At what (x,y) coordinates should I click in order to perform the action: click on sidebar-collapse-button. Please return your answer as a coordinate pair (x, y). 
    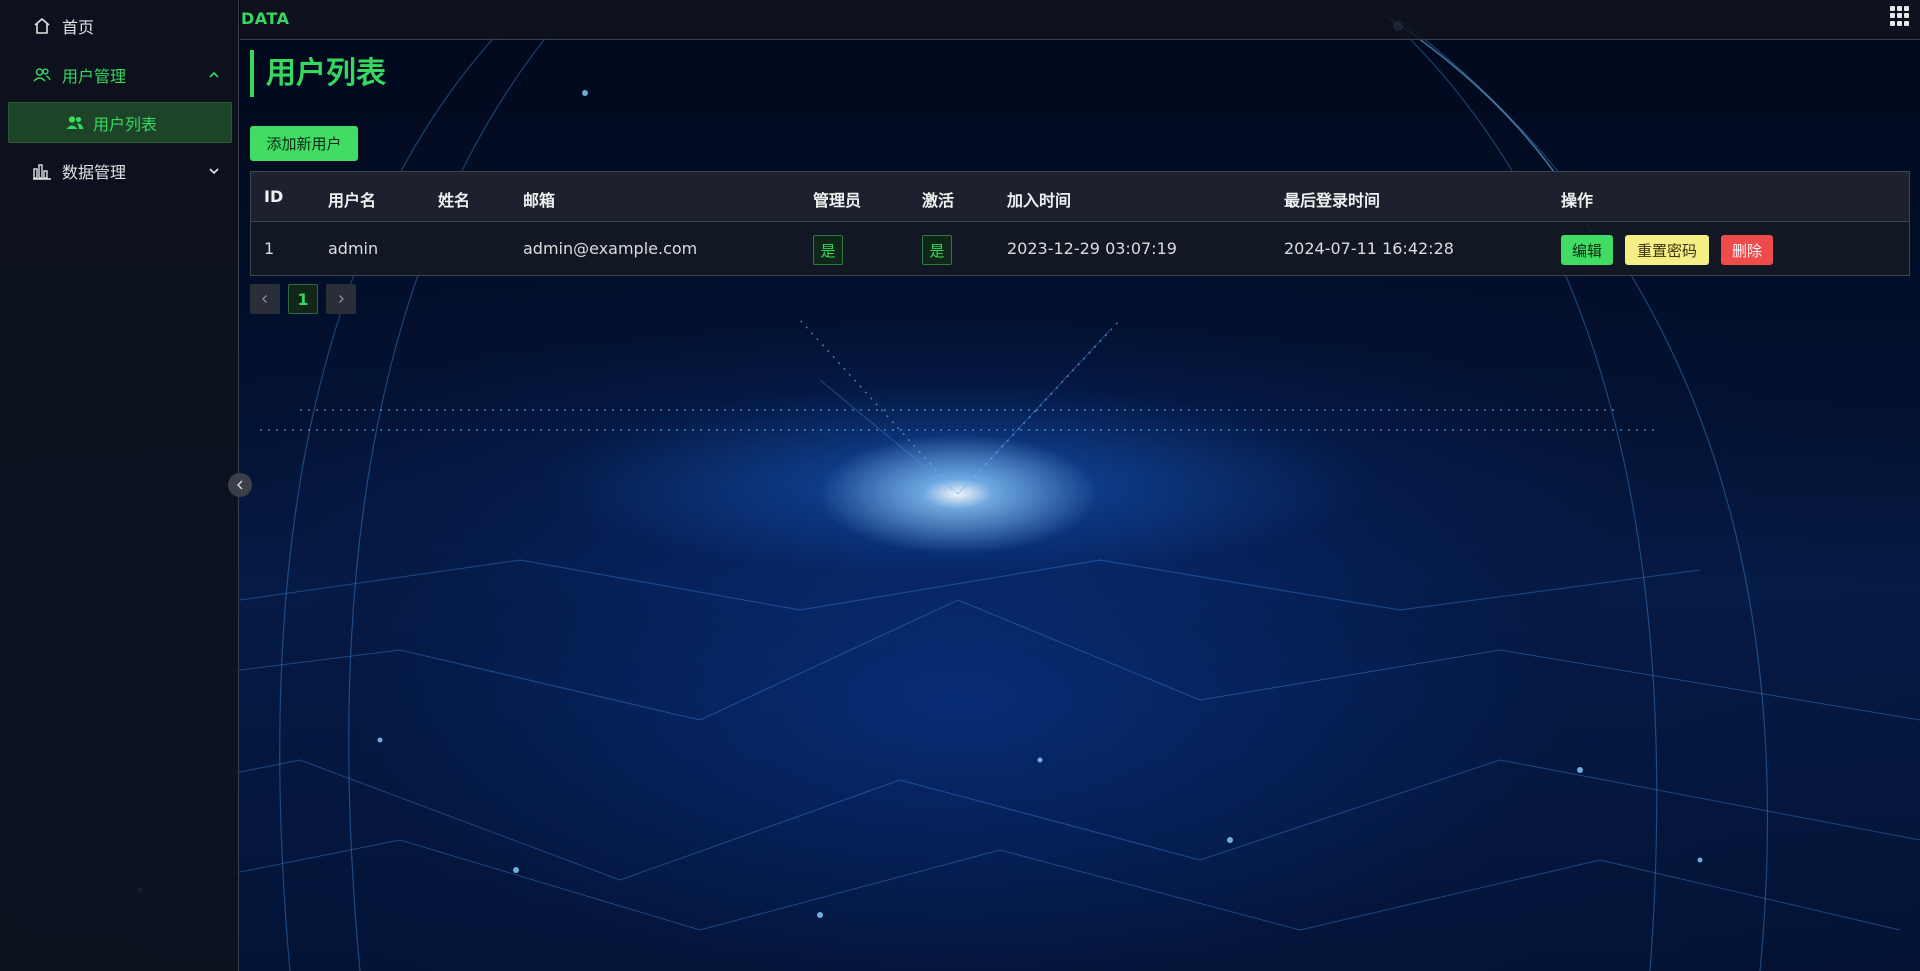
    Looking at the image, I should click on (240, 485).